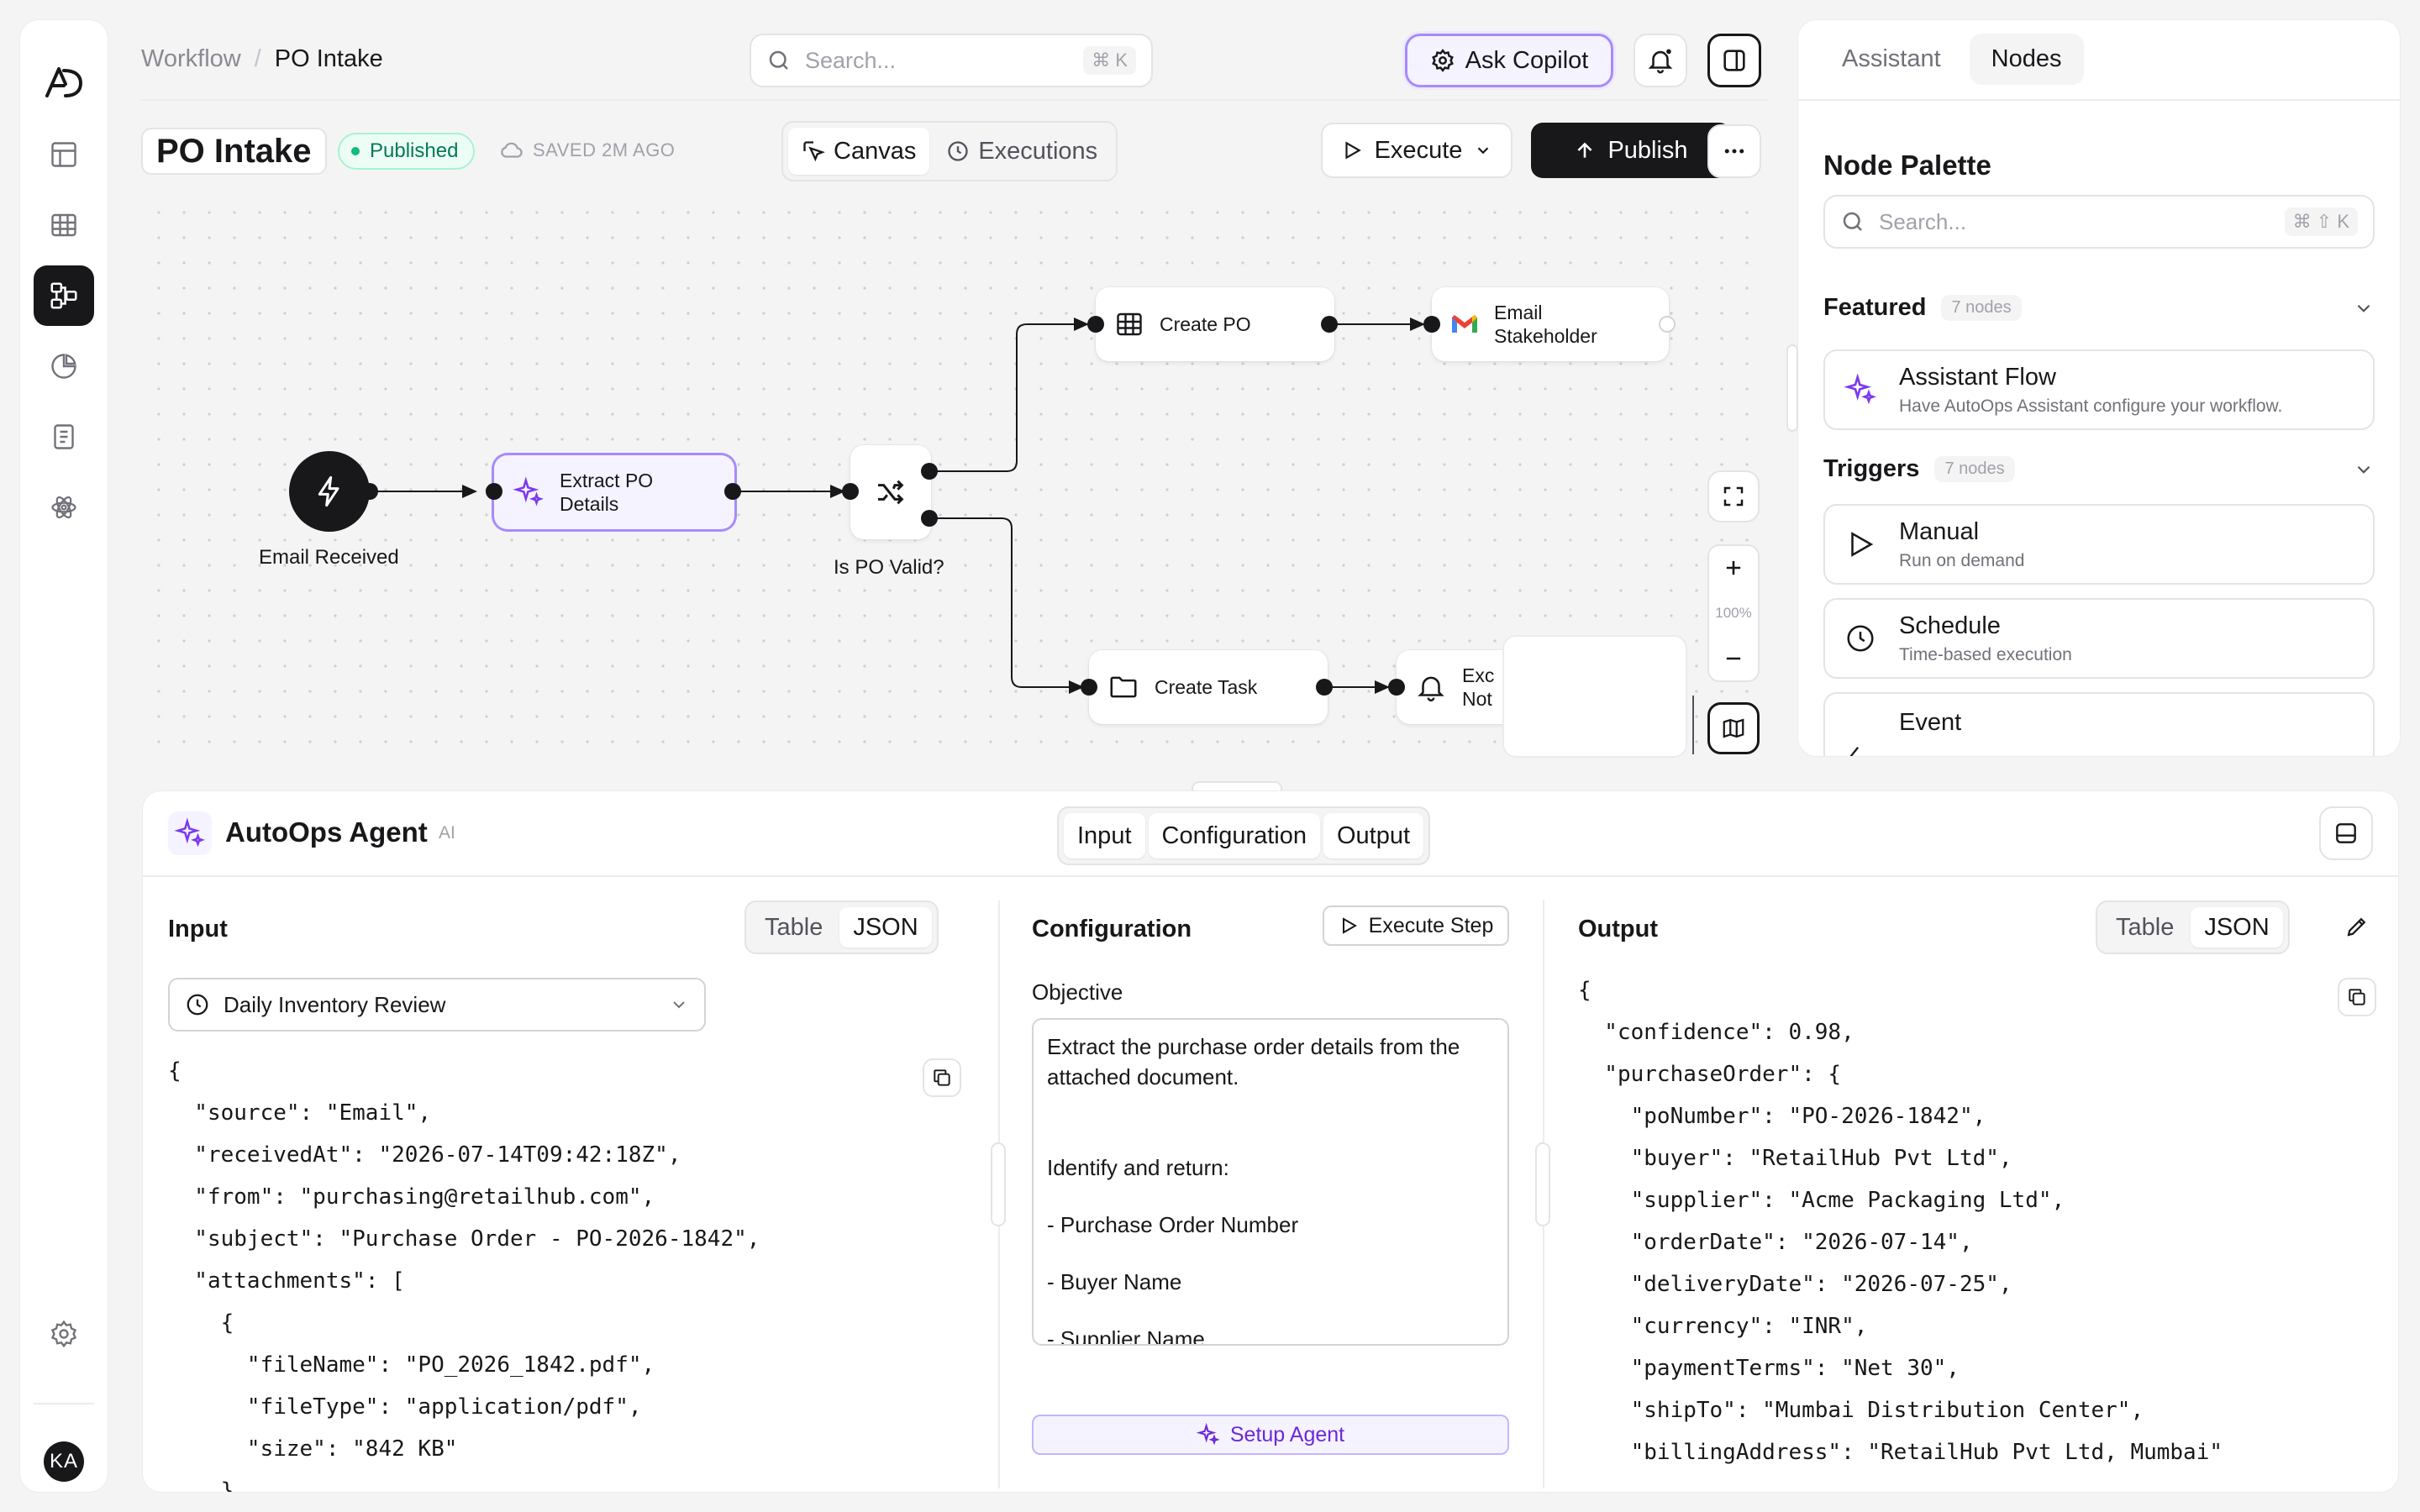 The image size is (2420, 1512). What do you see at coordinates (2099, 469) in the screenshot?
I see `group-triggers: Triggers 7 nodes` at bounding box center [2099, 469].